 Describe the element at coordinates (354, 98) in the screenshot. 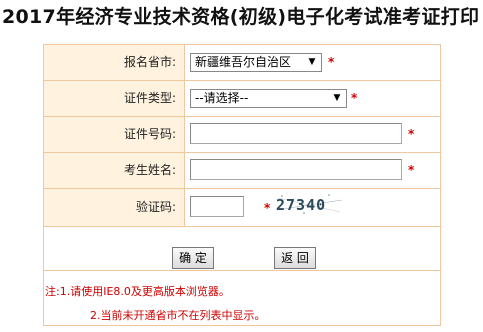

I see `cert-type-required-mark: *` at that location.